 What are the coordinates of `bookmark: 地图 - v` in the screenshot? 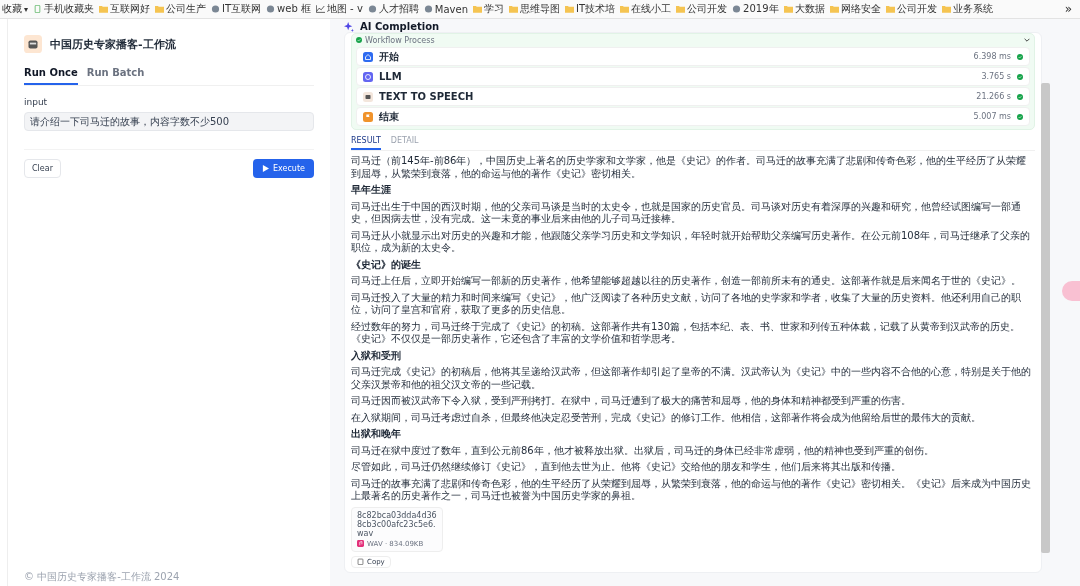 It's located at (339, 9).